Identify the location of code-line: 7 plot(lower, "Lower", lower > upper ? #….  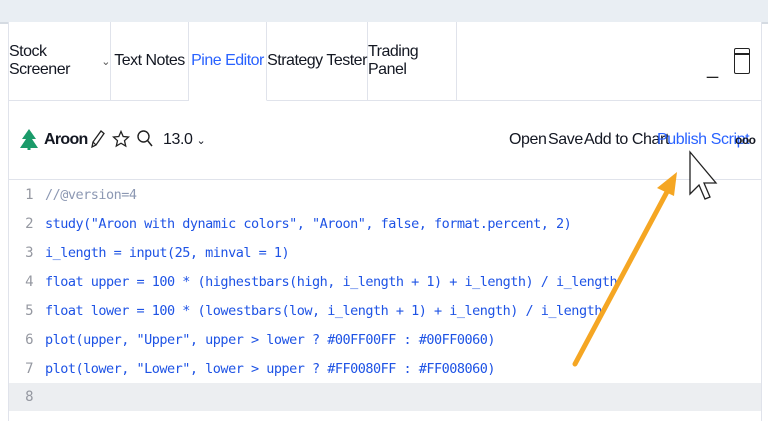
(385, 368).